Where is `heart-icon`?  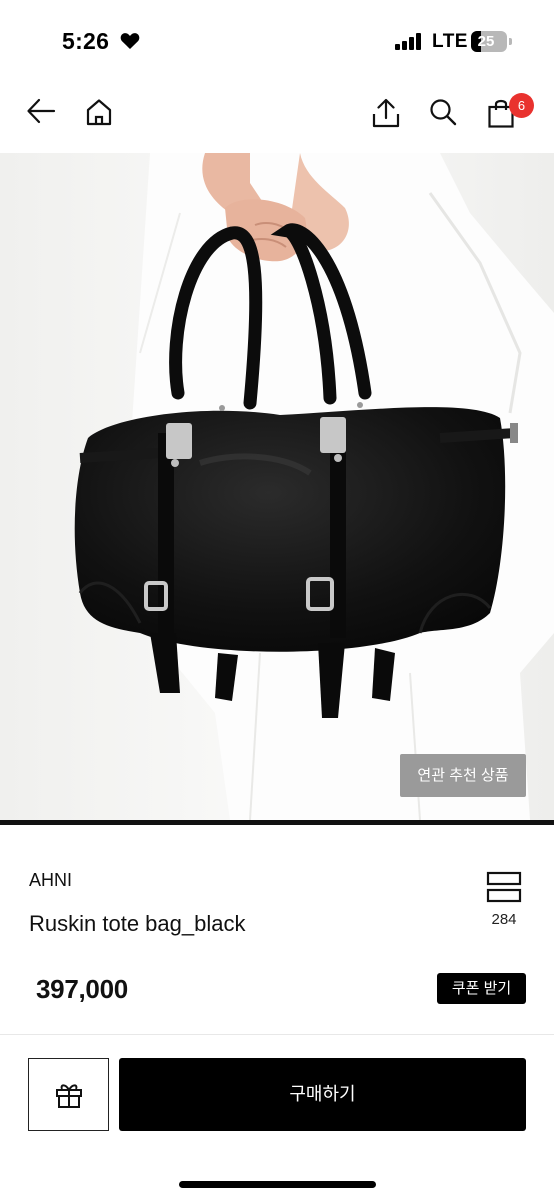 heart-icon is located at coordinates (130, 41).